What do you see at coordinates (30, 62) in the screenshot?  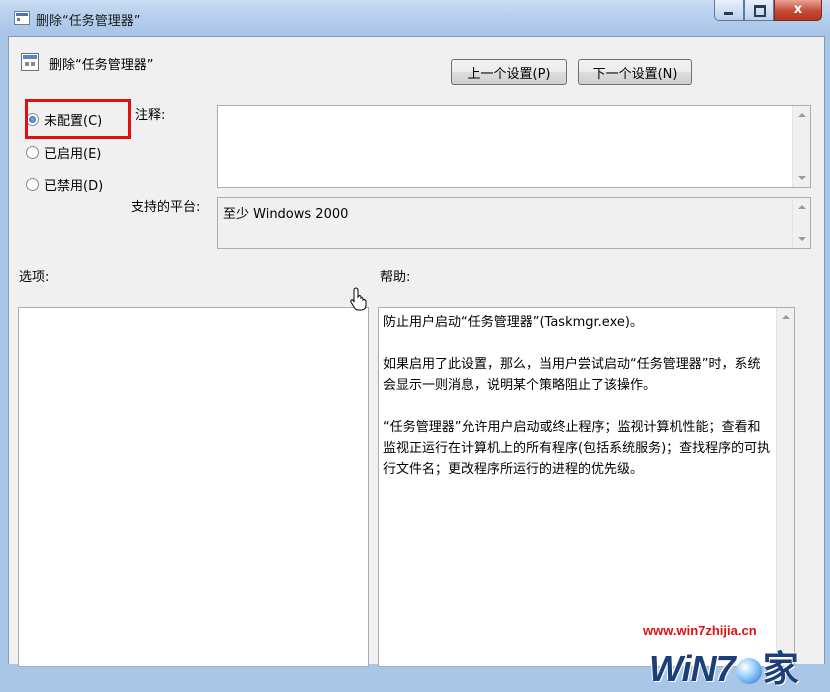 I see `policy-setting-icon` at bounding box center [30, 62].